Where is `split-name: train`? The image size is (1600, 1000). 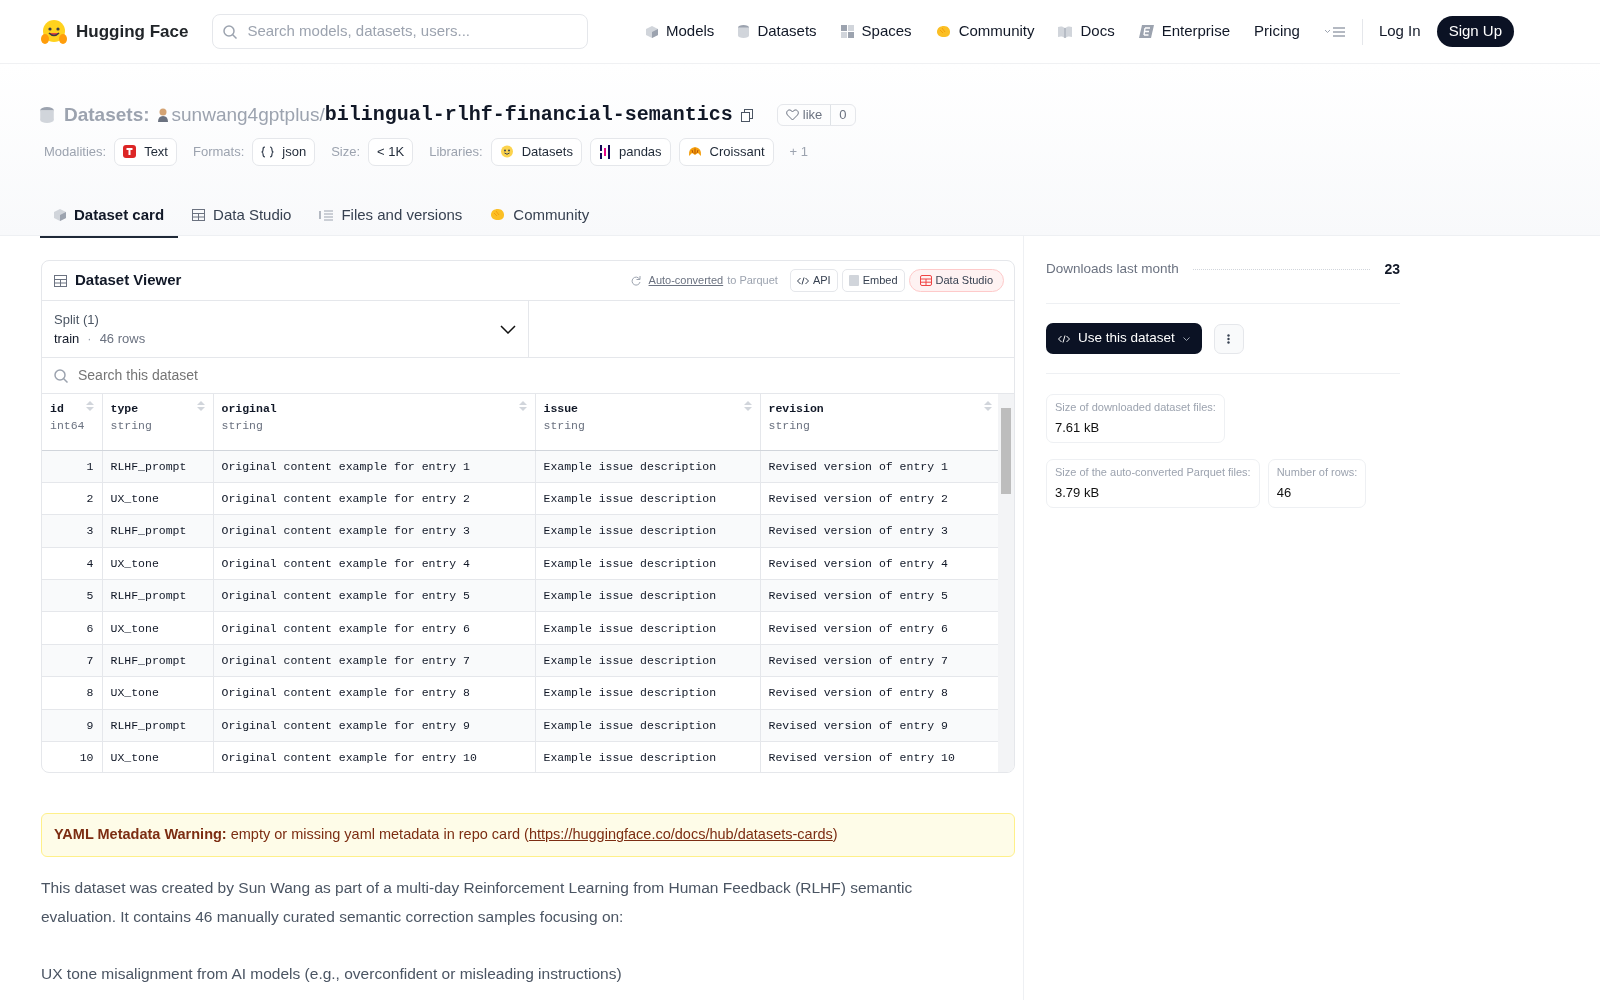 split-name: train is located at coordinates (67, 339).